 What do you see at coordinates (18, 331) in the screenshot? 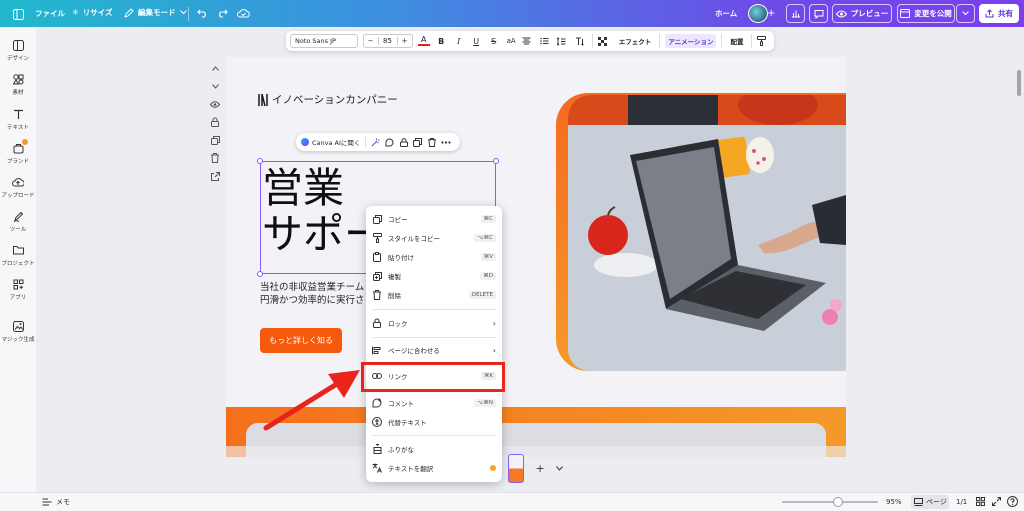
I see `sidebar-item-magic-media: マジック生成` at bounding box center [18, 331].